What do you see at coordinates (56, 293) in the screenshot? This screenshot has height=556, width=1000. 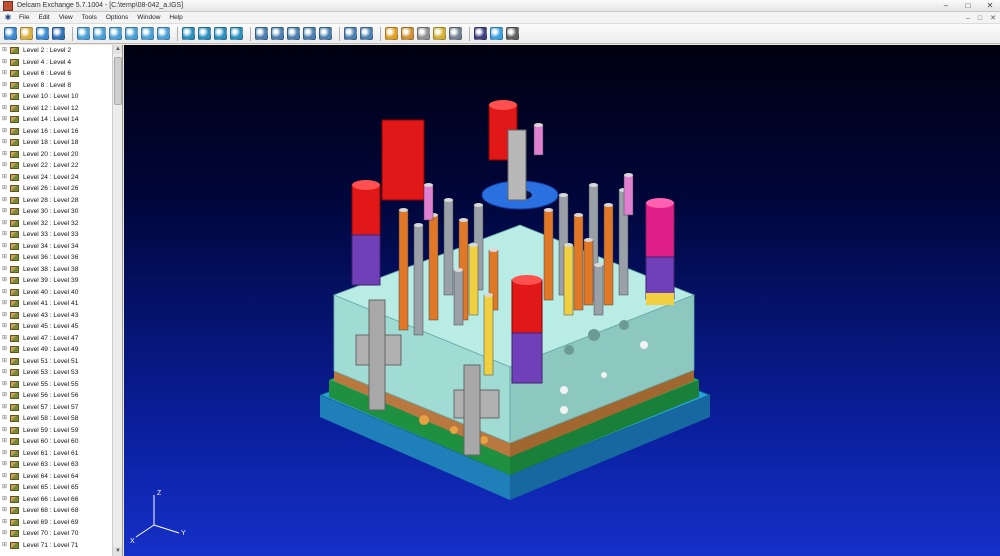 I see `tree-item: ⊞ Level 40 : Level 40` at bounding box center [56, 293].